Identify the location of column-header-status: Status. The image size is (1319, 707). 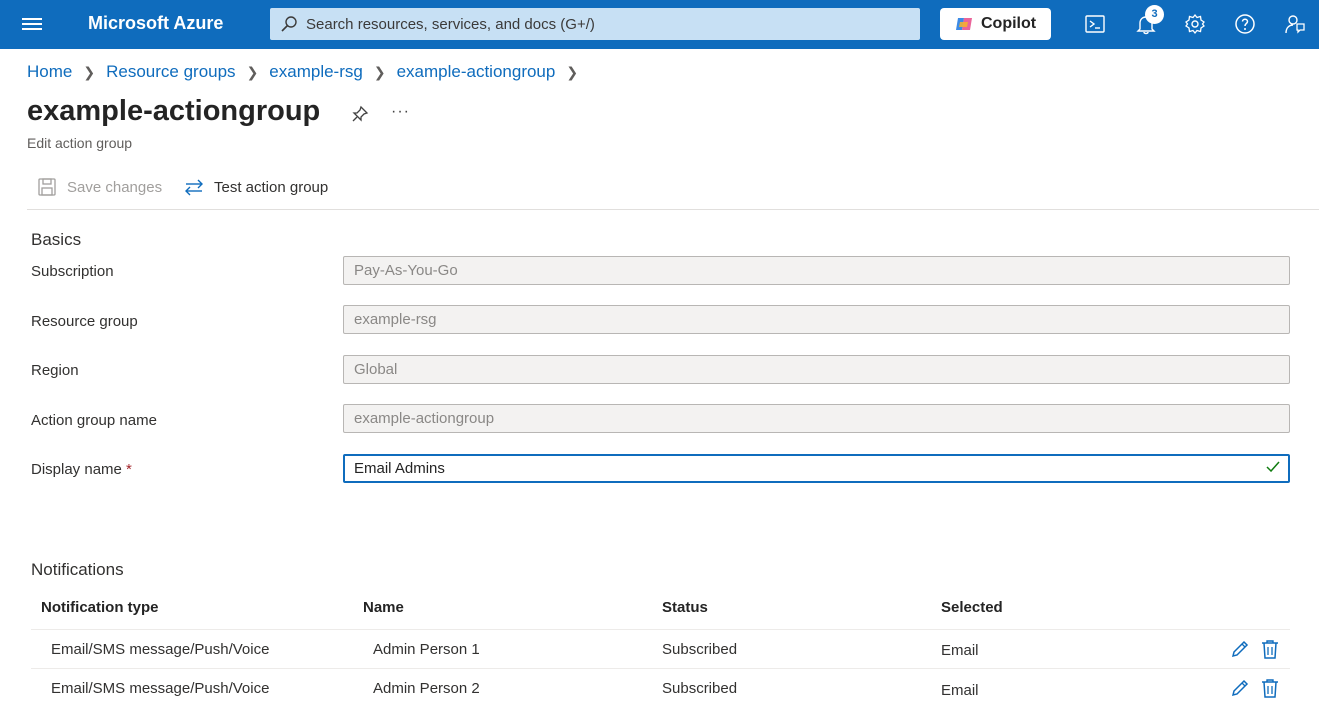
(685, 607).